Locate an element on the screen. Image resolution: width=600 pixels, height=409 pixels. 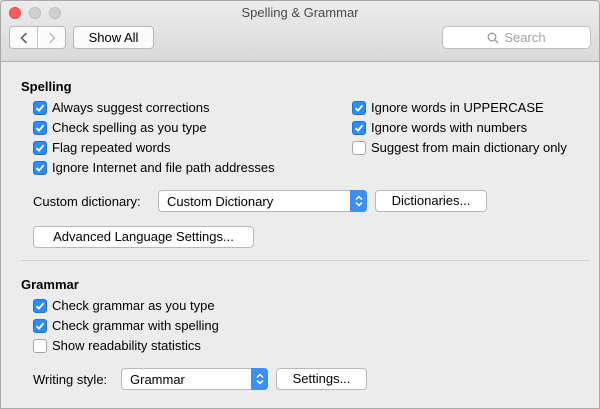
writing-style-popup: Grammar is located at coordinates (194, 379).